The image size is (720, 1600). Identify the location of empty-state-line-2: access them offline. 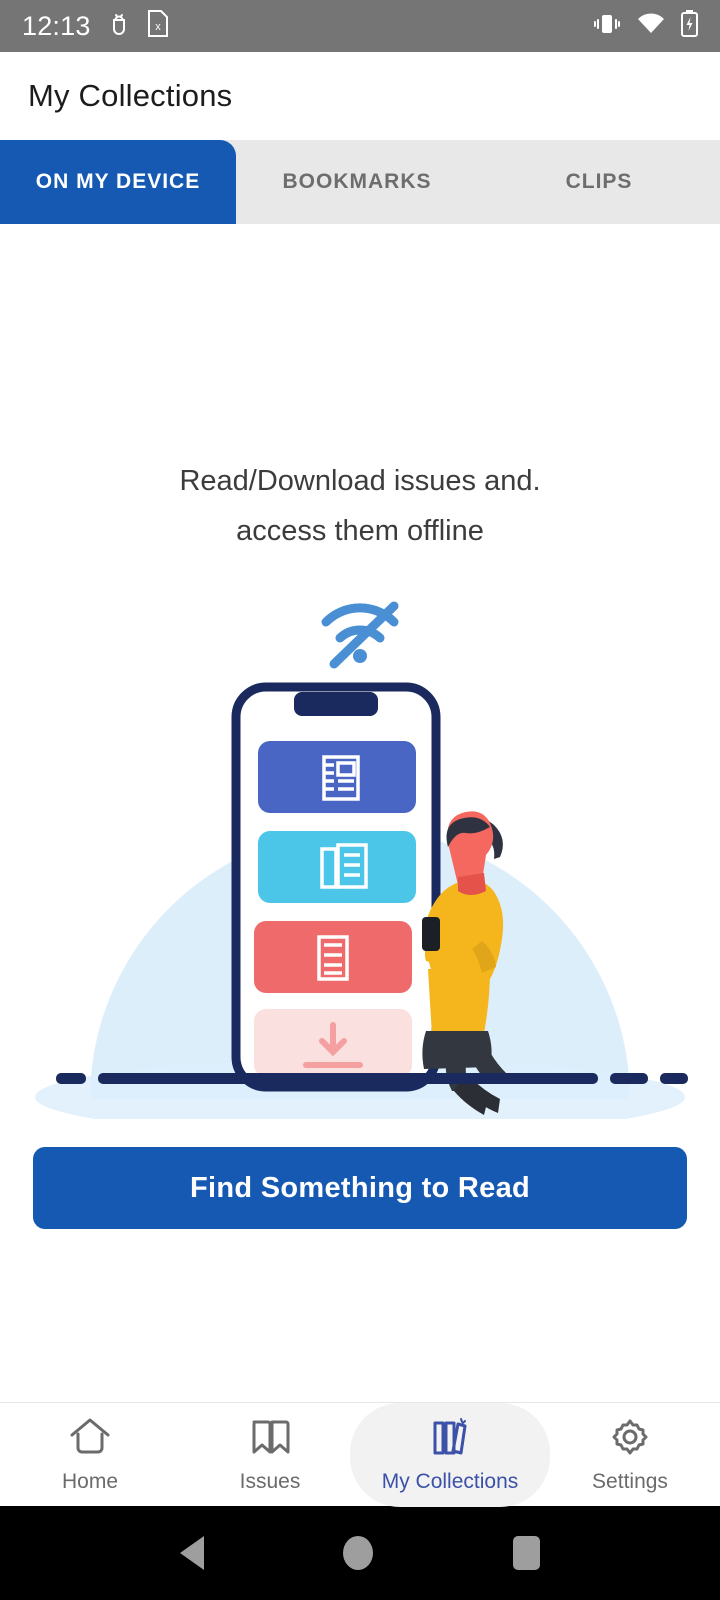
(360, 531).